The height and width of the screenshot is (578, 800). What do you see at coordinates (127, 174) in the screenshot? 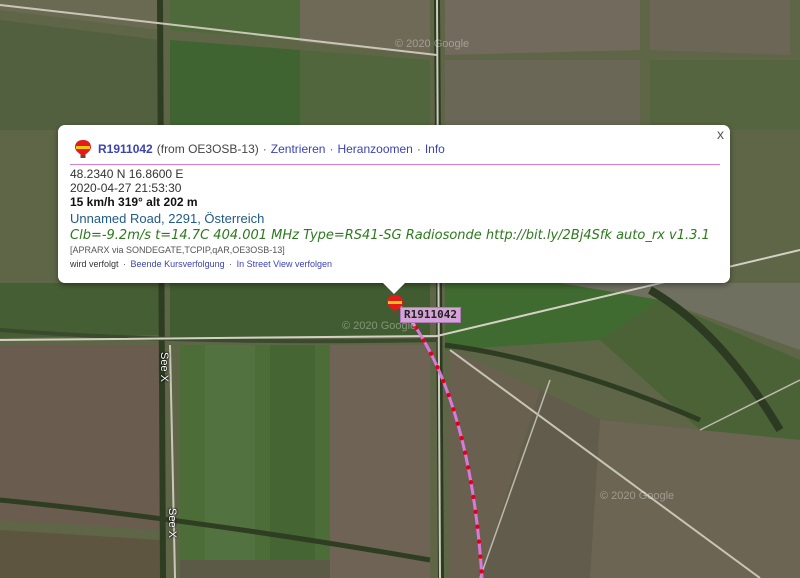
I see `coordinates: 48.2340 N 16.8600 E` at bounding box center [127, 174].